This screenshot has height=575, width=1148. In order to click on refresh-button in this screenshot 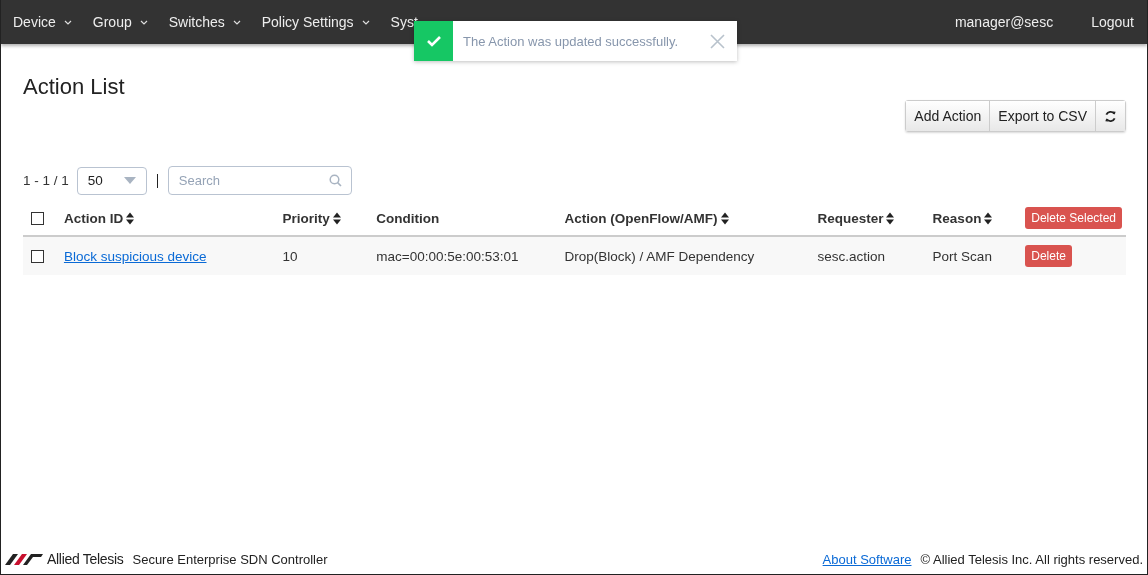, I will do `click(1110, 116)`.